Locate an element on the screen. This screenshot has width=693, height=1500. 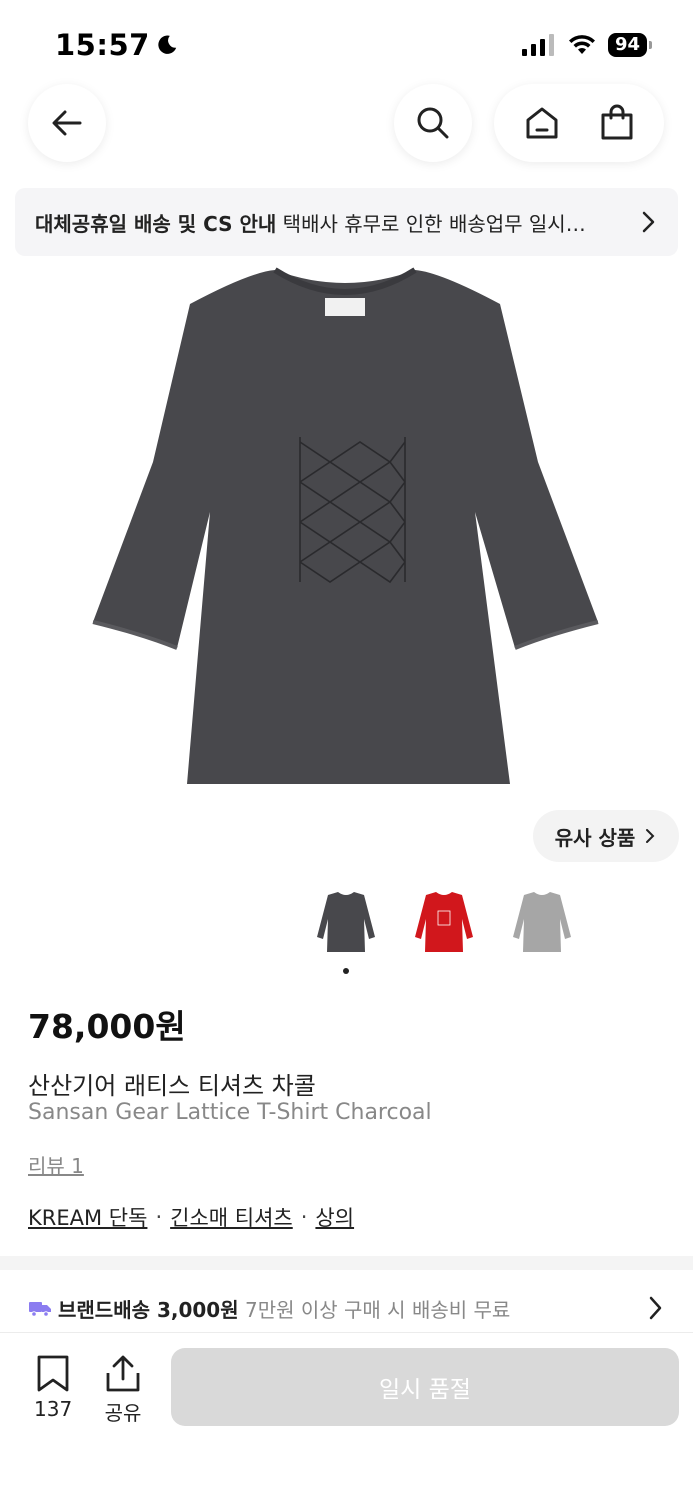
tshirt-gray-icon is located at coordinates (542, 922).